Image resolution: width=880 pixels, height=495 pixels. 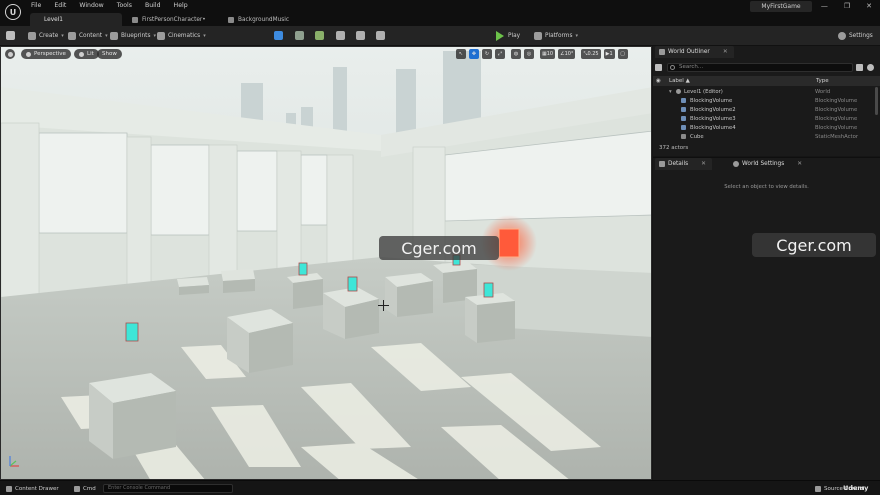 I want to click on grid-snap-button: ▦ 10, so click(x=548, y=54).